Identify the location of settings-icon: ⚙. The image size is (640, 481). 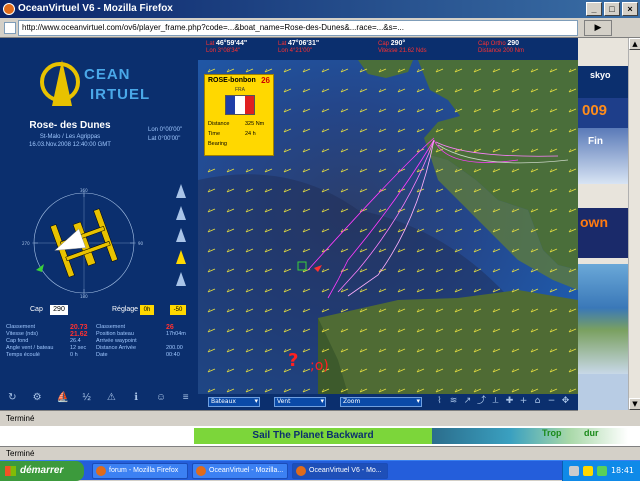
(37, 398).